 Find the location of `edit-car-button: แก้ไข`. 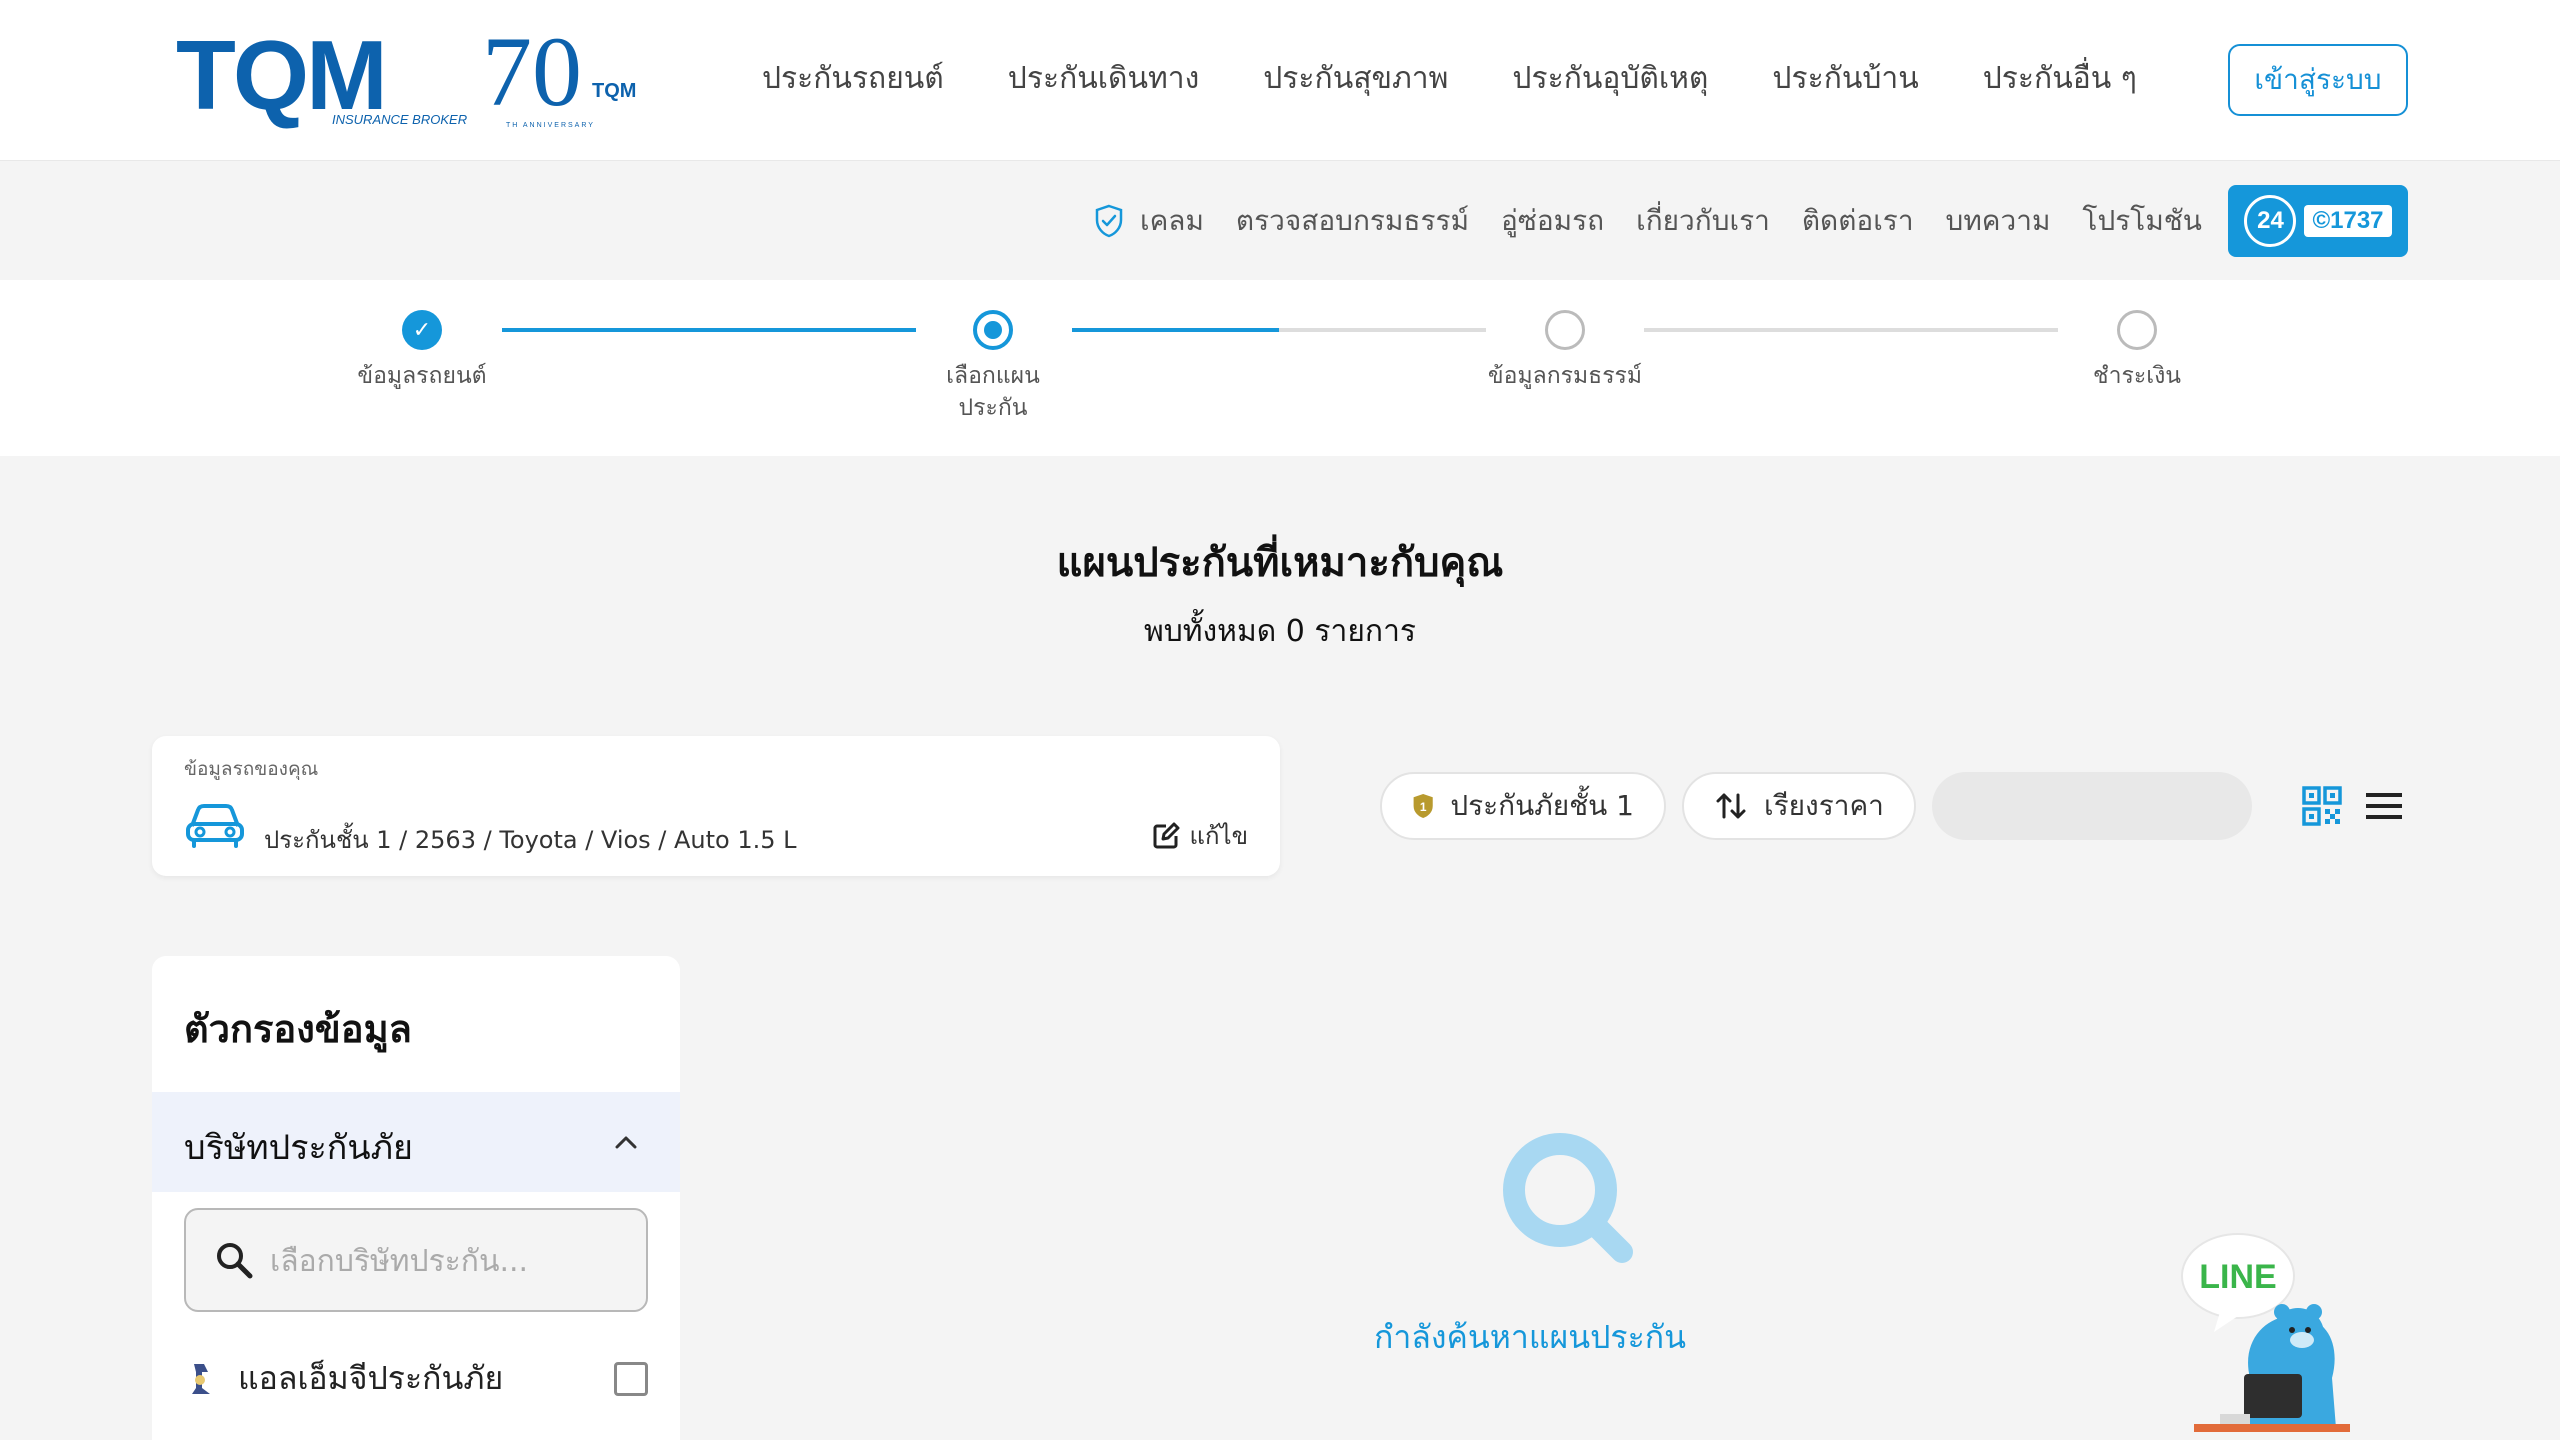

edit-car-button: แก้ไข is located at coordinates (1200, 835).